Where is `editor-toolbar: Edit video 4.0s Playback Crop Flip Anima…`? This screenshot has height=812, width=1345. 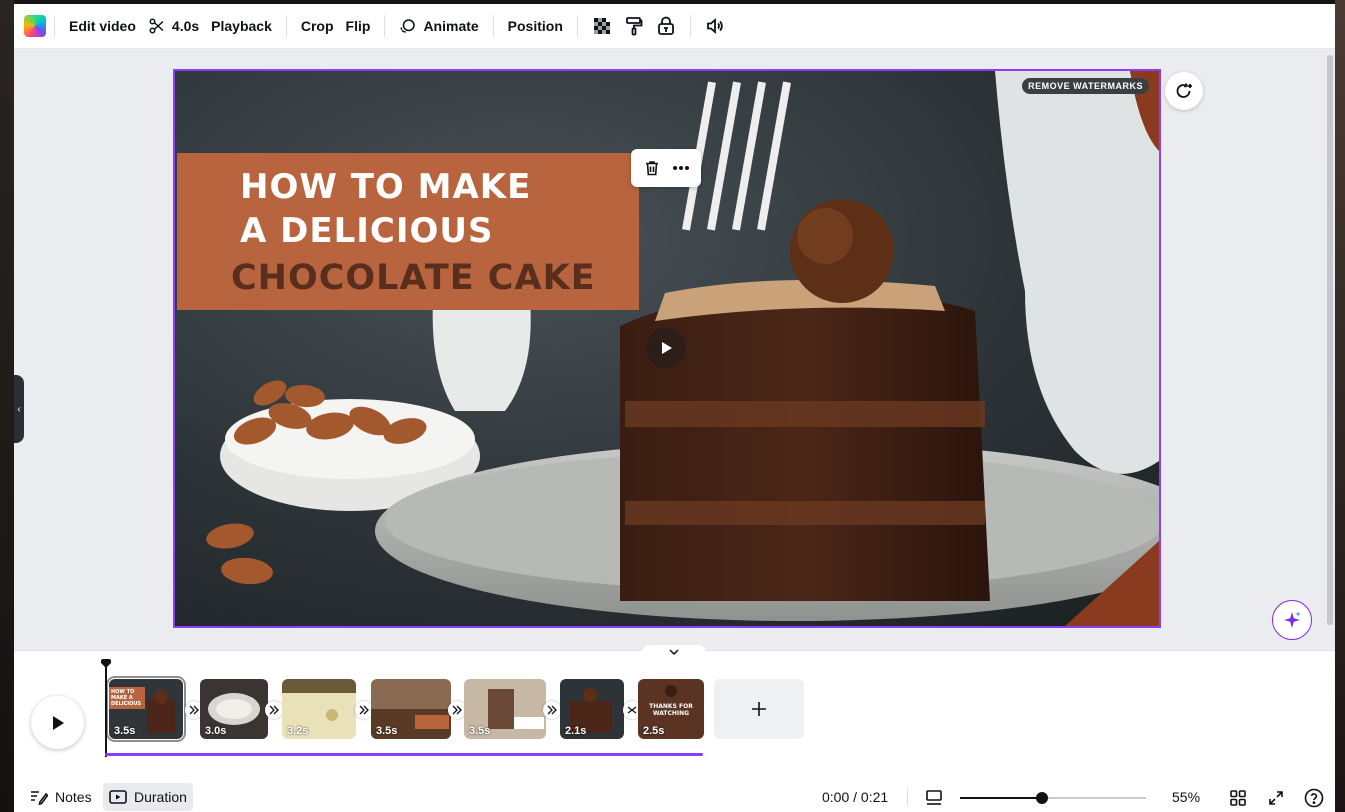 editor-toolbar: Edit video 4.0s Playback Crop Flip Anima… is located at coordinates (674, 26).